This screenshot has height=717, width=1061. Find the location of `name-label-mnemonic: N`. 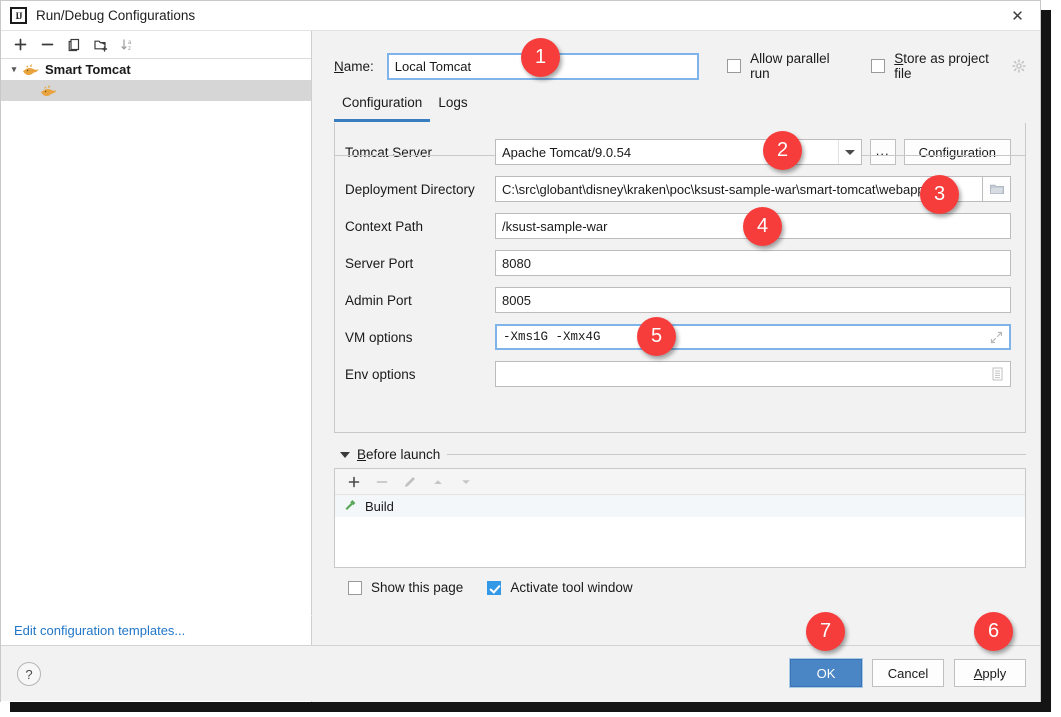

name-label-mnemonic: N is located at coordinates (339, 66).